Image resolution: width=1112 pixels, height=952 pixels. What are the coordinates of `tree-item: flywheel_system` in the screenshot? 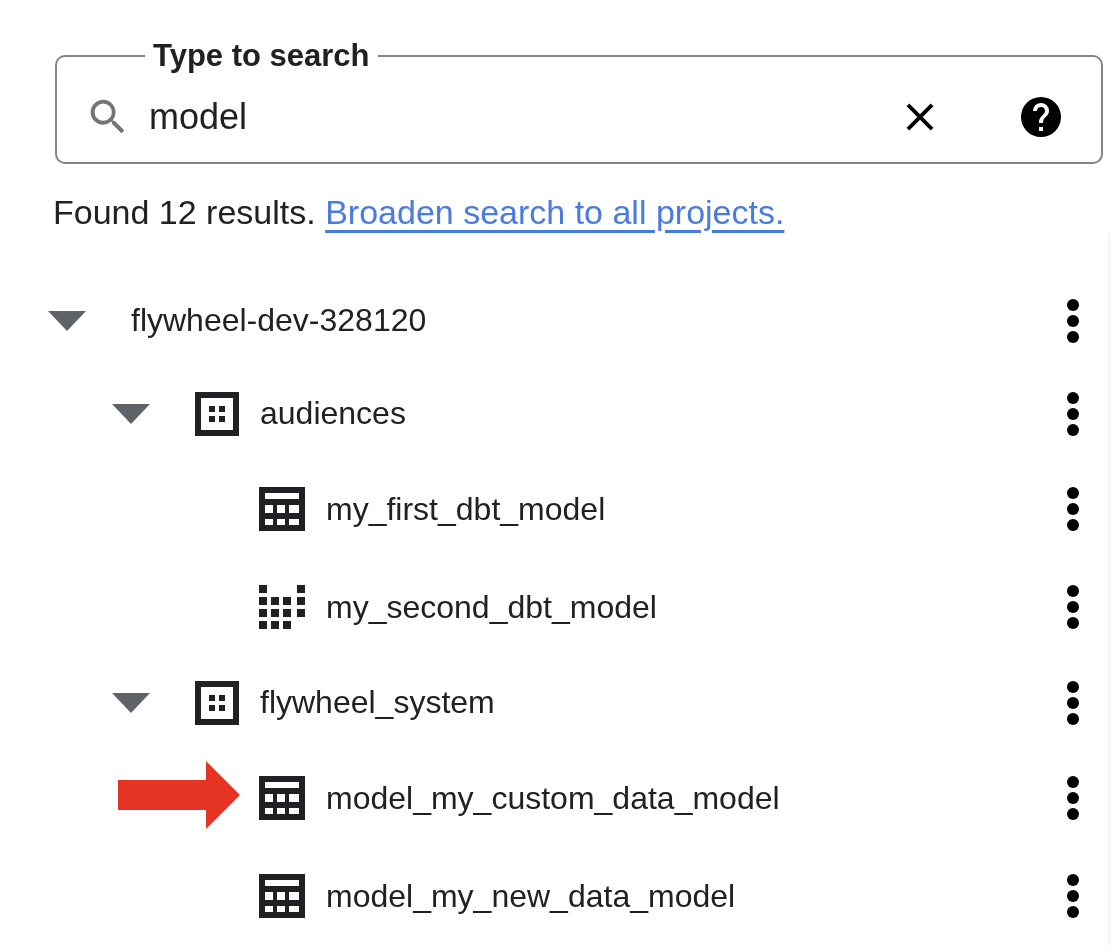 It's located at (554, 702).